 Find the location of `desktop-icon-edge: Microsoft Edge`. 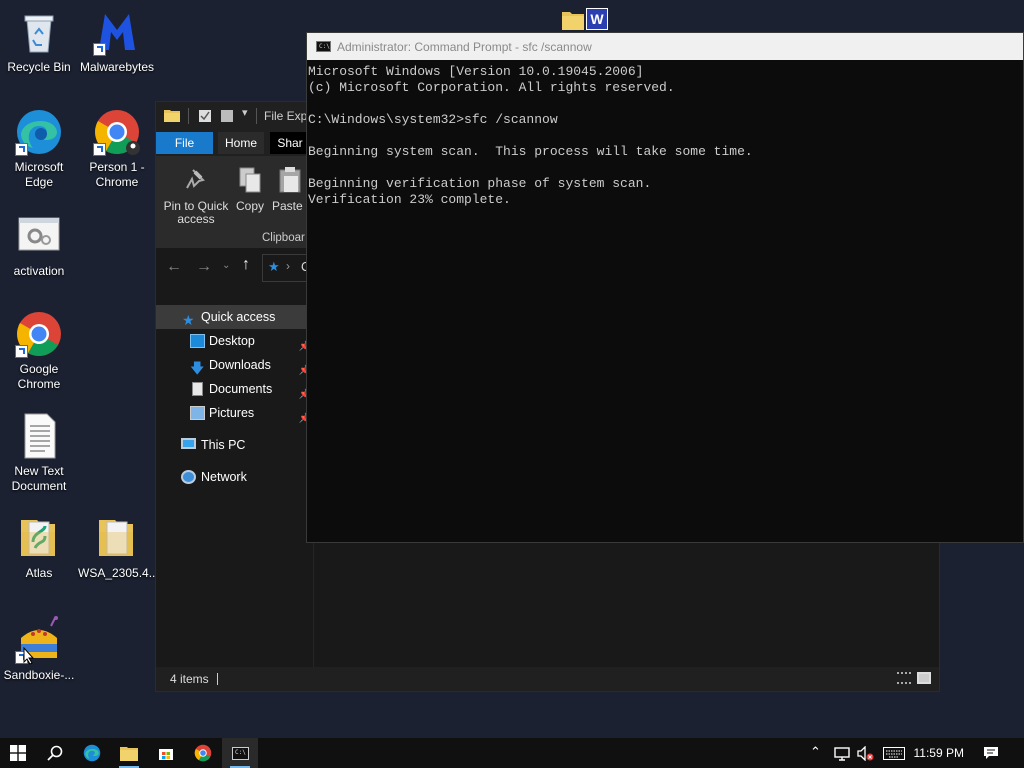

desktop-icon-edge: Microsoft Edge is located at coordinates (39, 149).